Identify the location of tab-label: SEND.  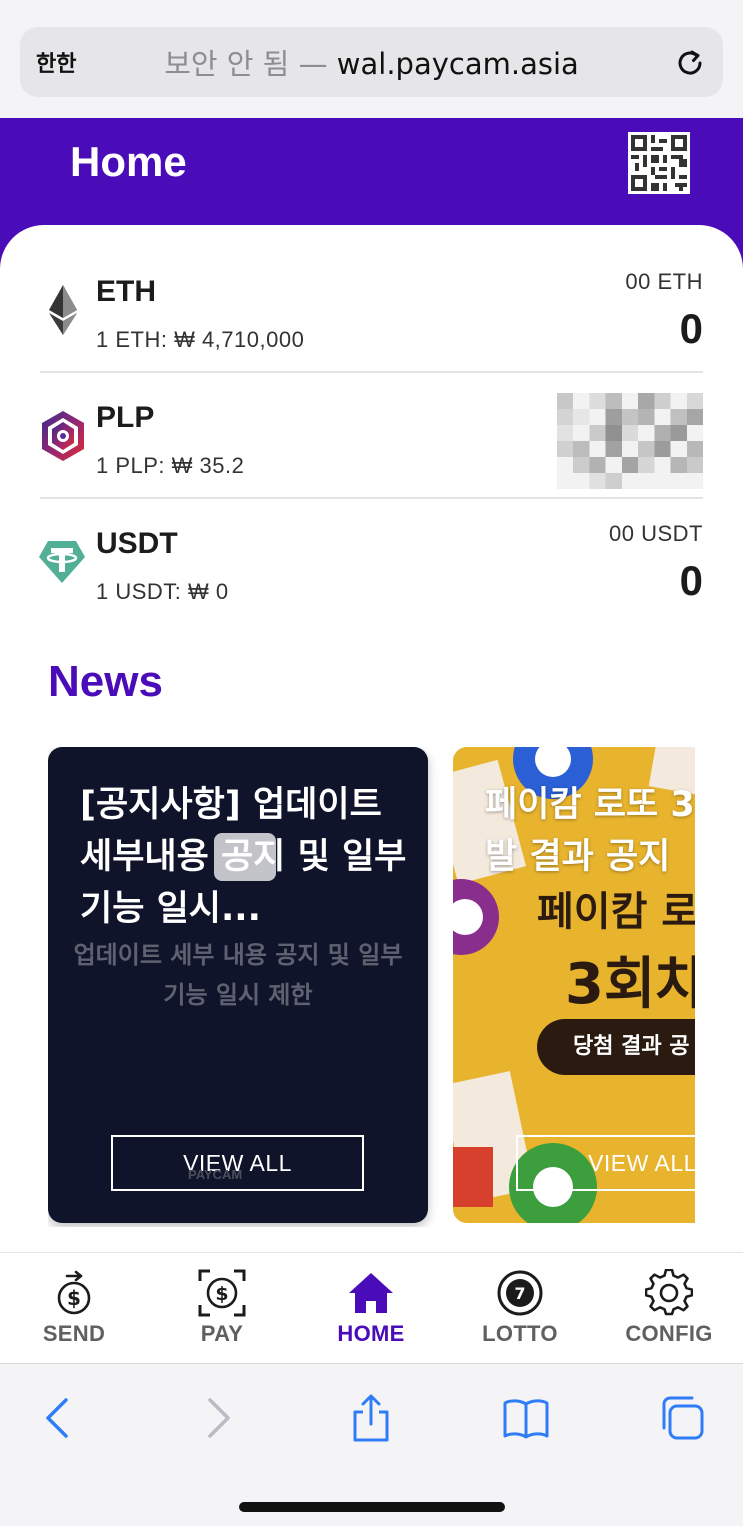
(74, 1333).